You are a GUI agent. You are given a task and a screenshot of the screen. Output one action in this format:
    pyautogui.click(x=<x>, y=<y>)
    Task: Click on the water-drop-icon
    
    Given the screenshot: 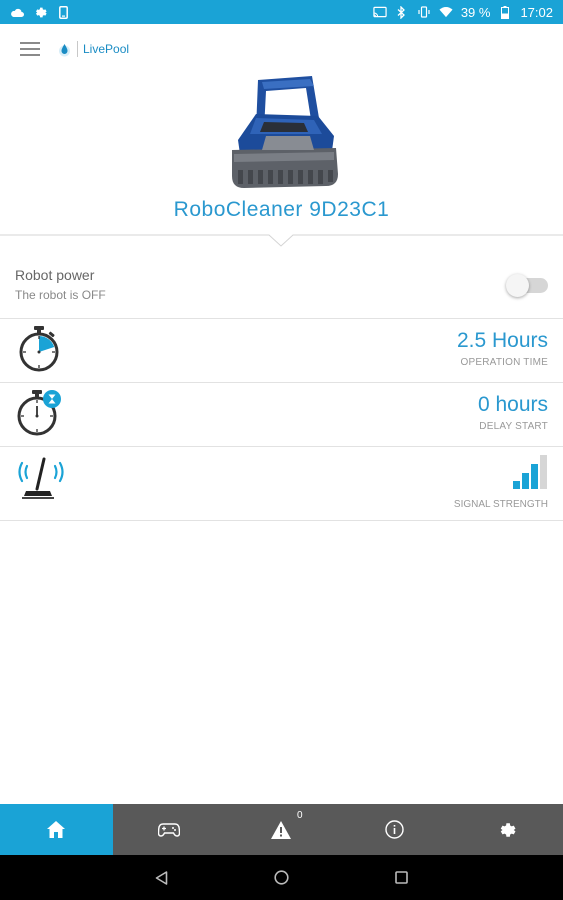 What is the action you would take?
    pyautogui.click(x=64, y=50)
    